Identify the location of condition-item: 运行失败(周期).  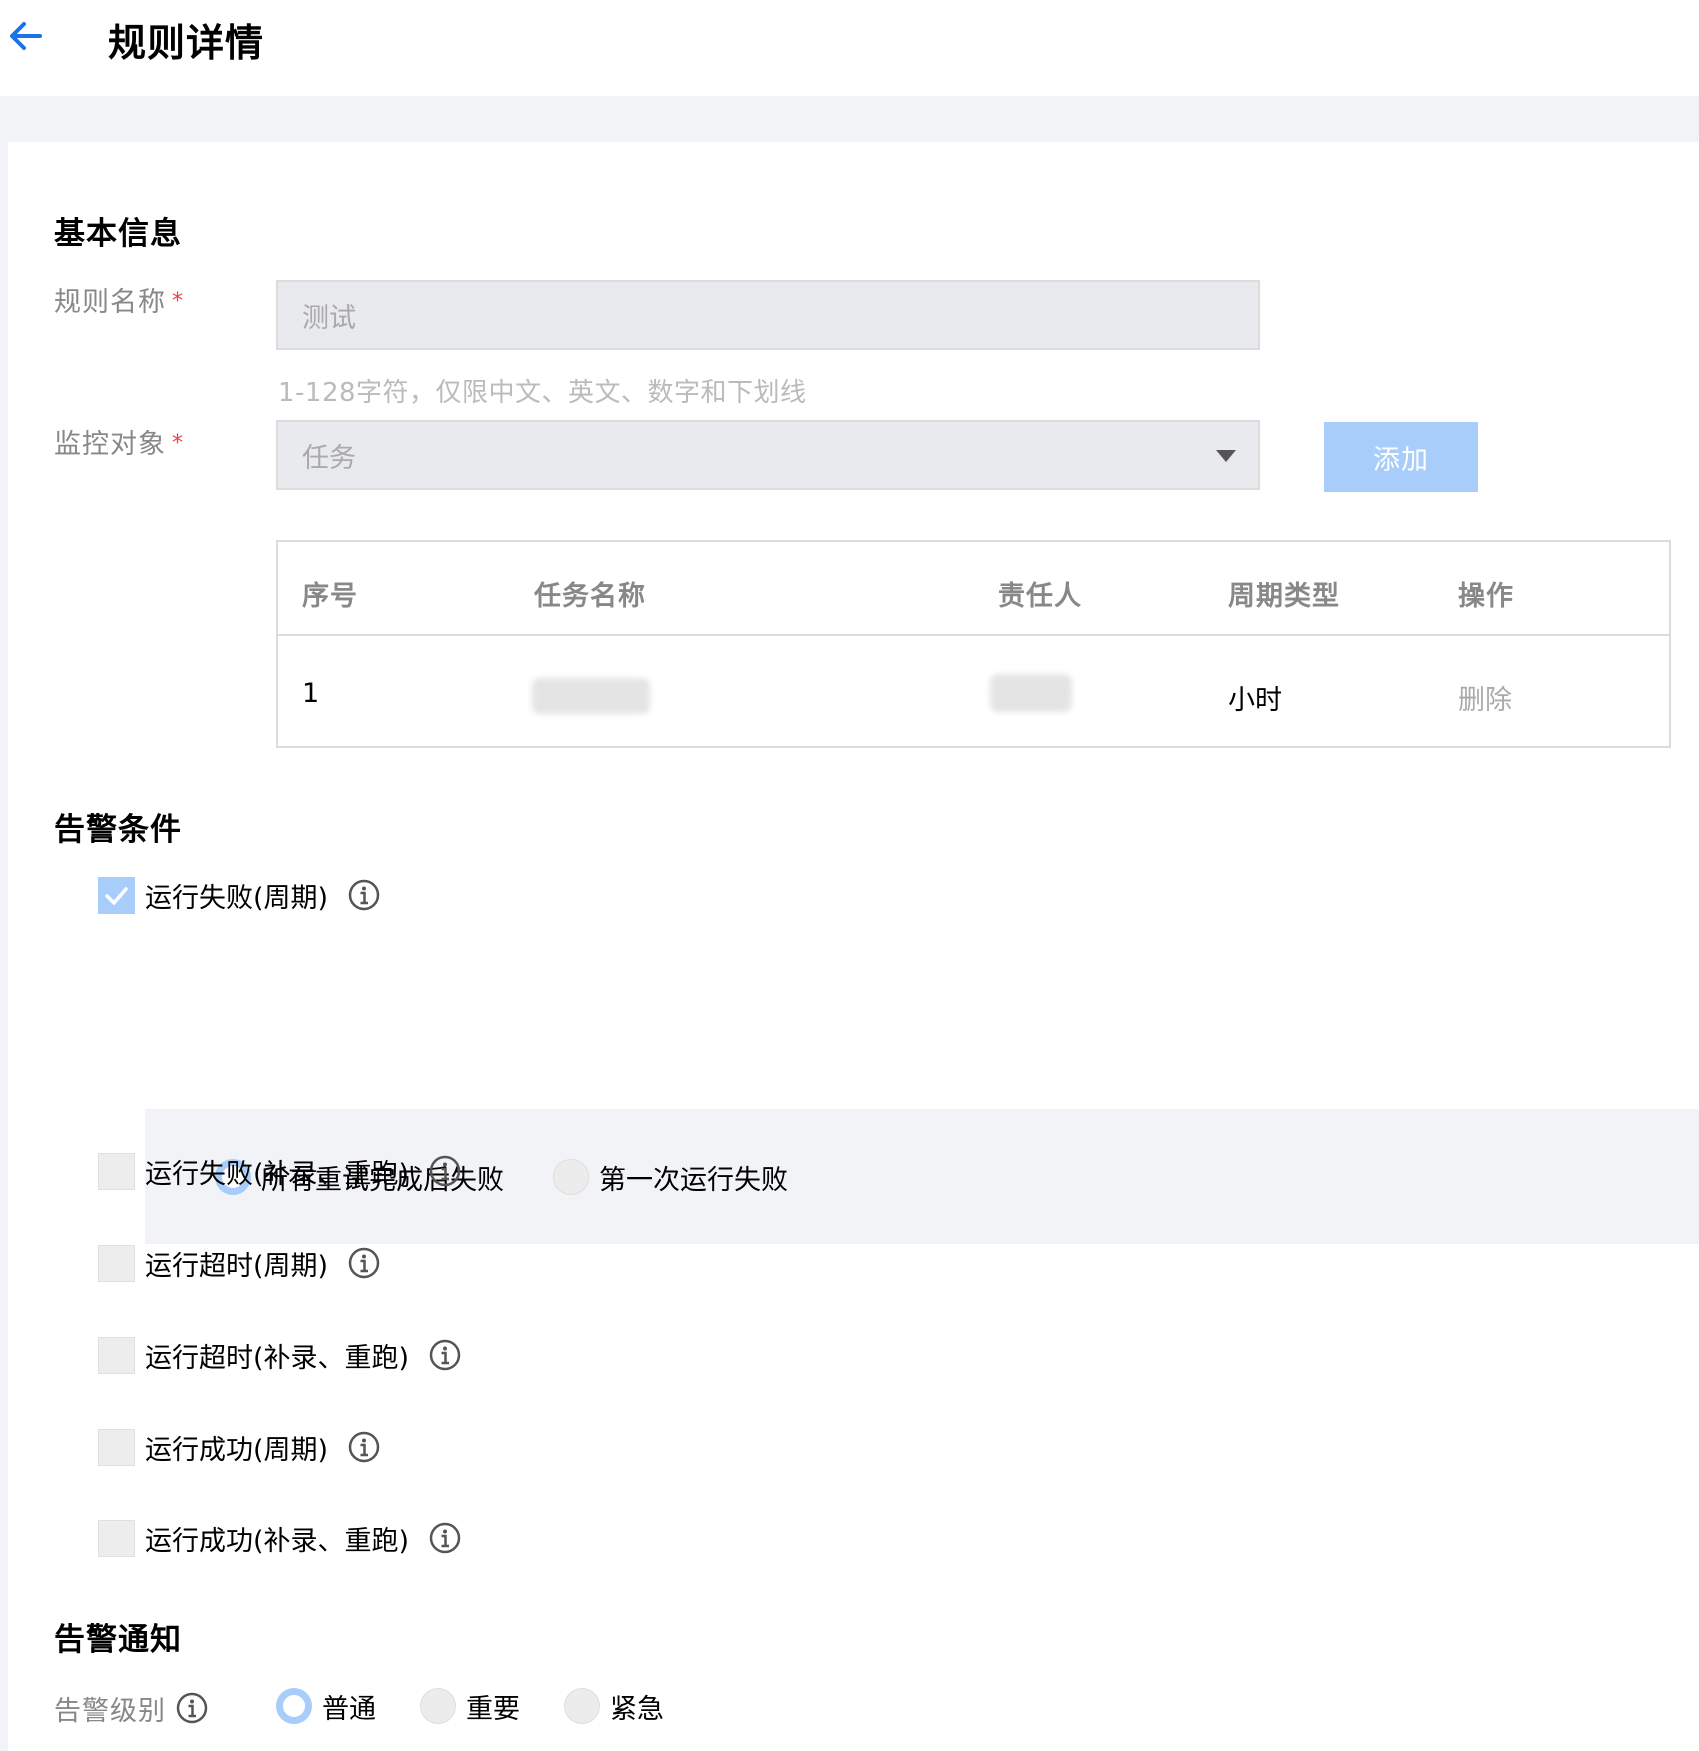
(239, 895).